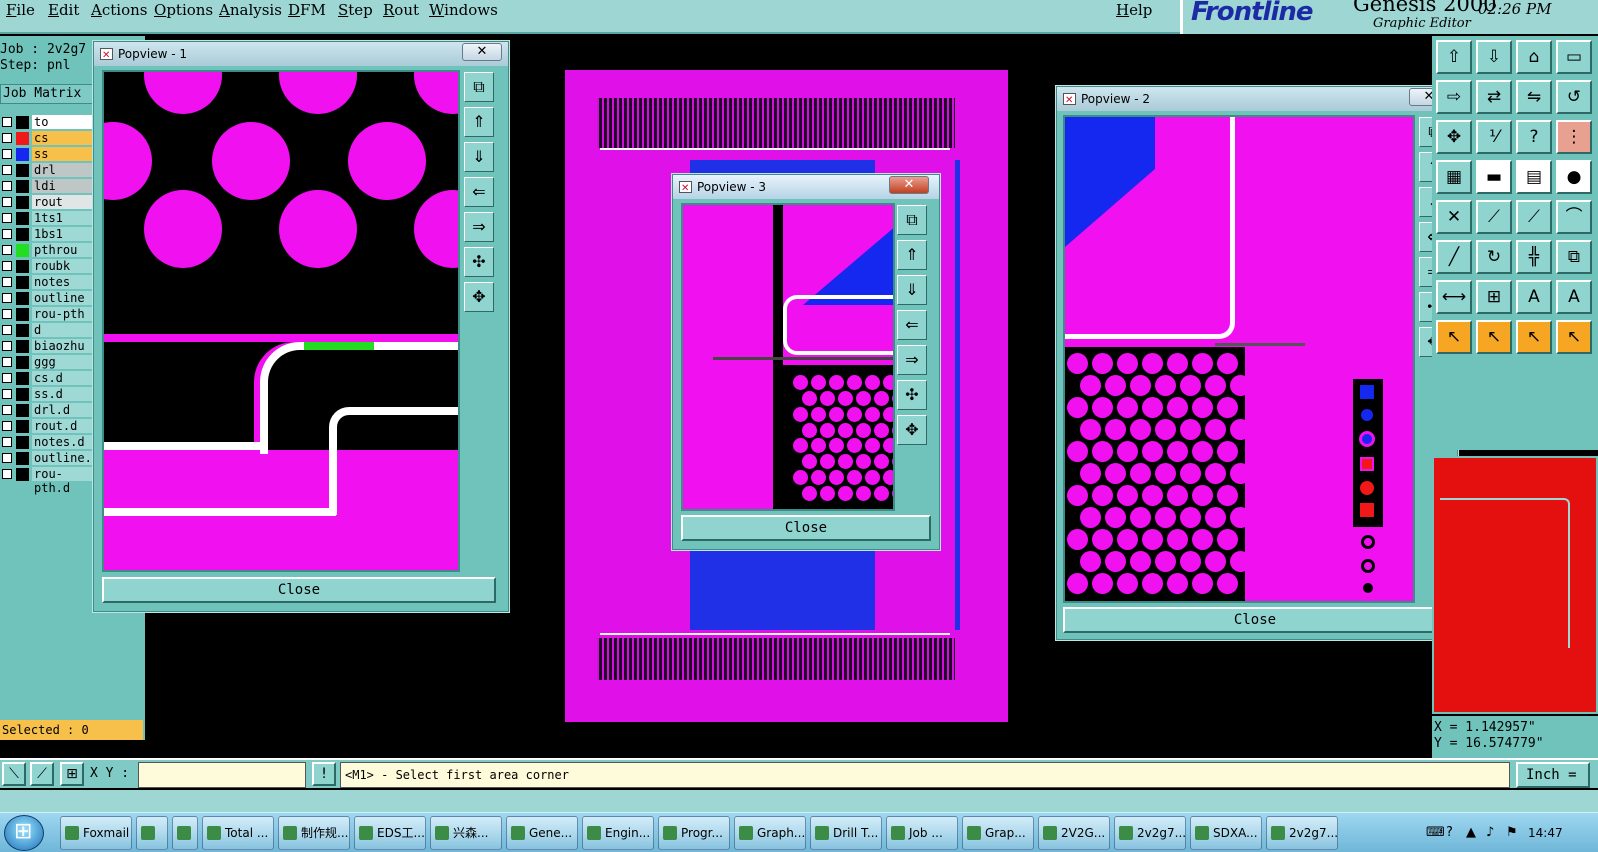  I want to click on menu-analysis: Analysis, so click(250, 10).